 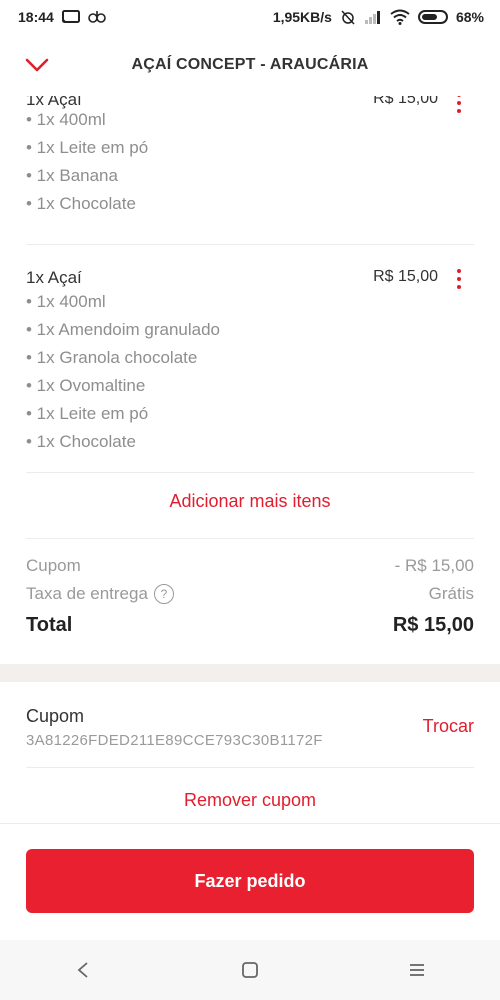 What do you see at coordinates (86, 385) in the screenshot?
I see `item-option: • 1x Ovomaltine` at bounding box center [86, 385].